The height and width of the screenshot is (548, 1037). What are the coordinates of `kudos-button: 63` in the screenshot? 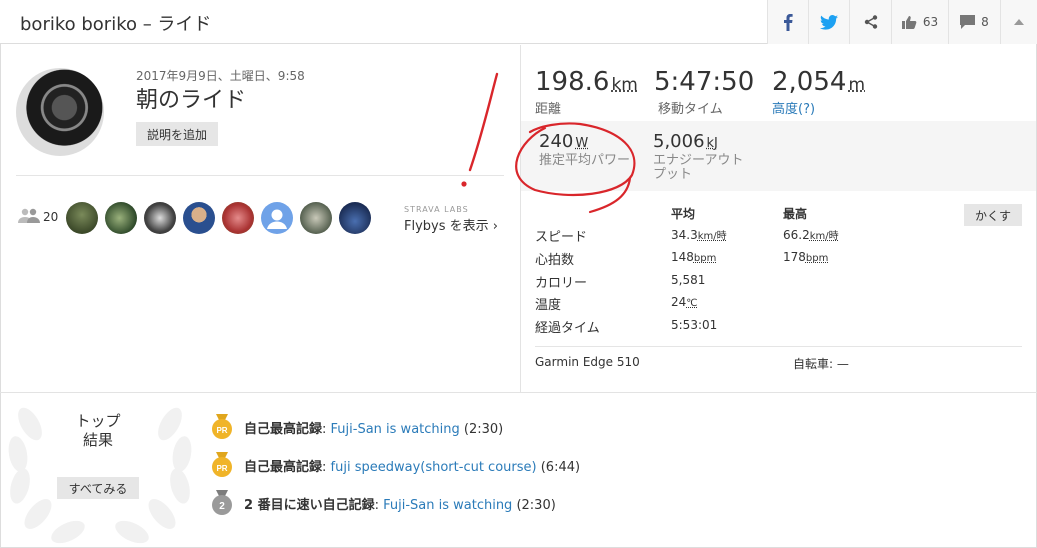 It's located at (919, 22).